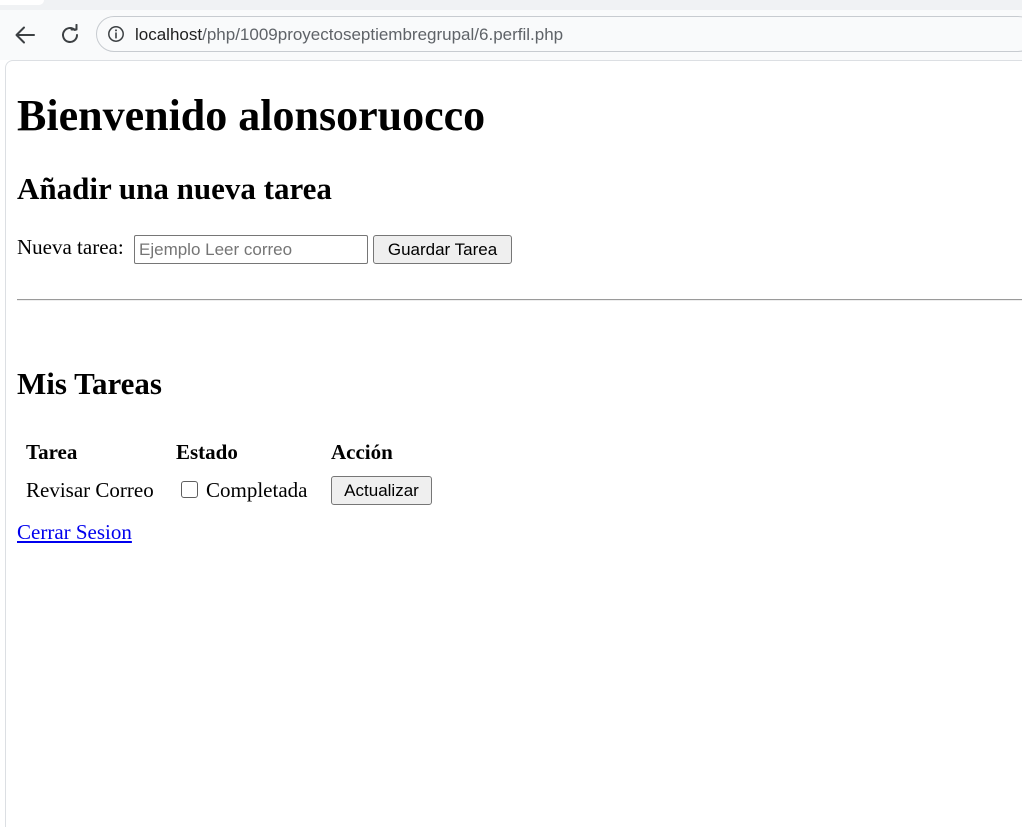 The width and height of the screenshot is (1022, 827). Describe the element at coordinates (511, 5) in the screenshot. I see `tab-strip` at that location.